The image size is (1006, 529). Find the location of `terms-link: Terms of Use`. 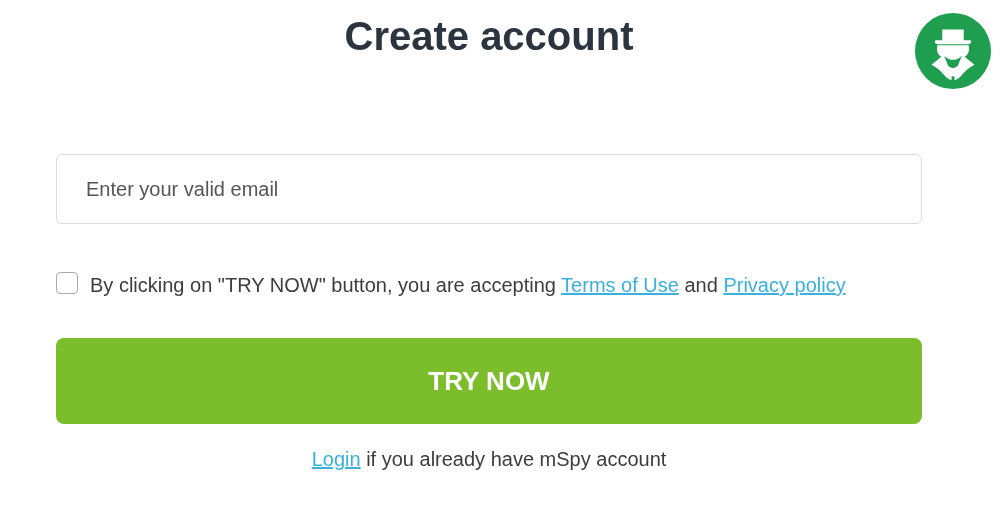

terms-link: Terms of Use is located at coordinates (620, 285).